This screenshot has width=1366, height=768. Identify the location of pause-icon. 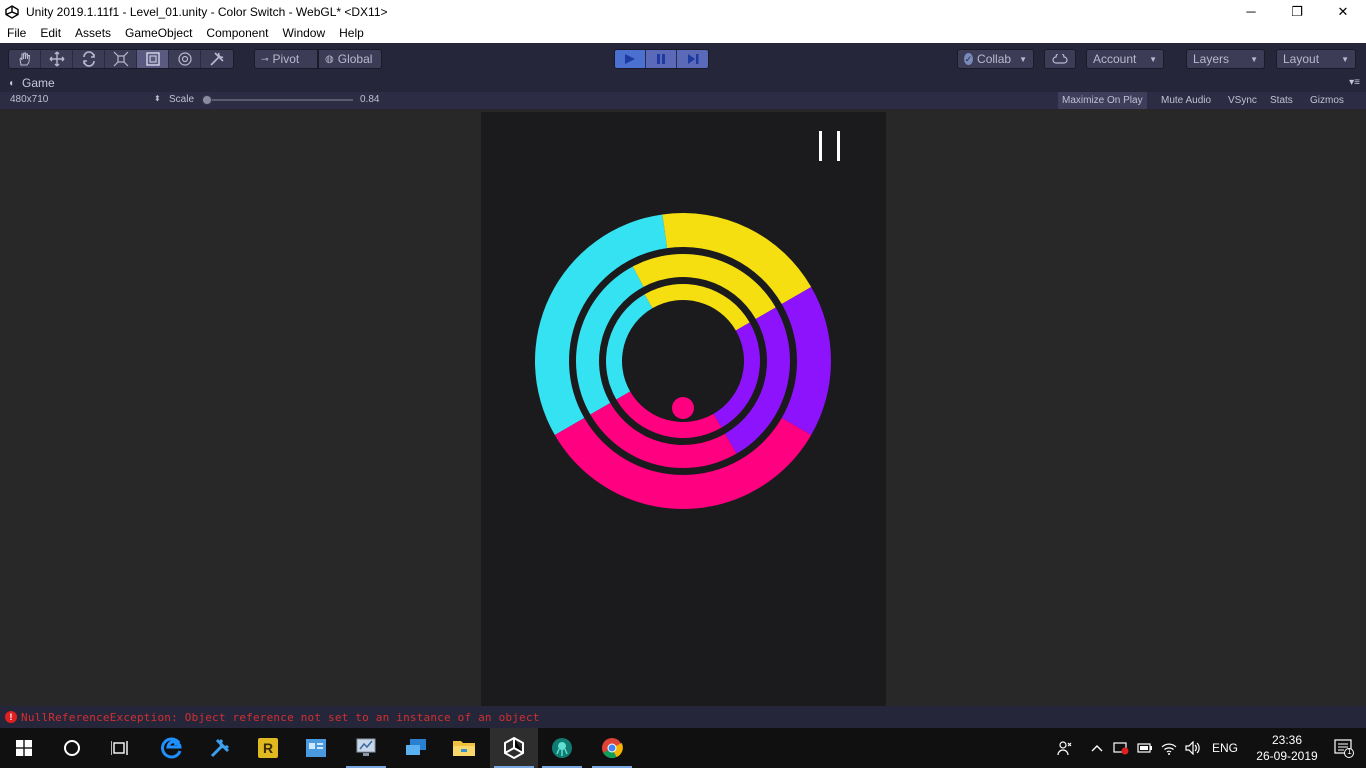
(661, 59).